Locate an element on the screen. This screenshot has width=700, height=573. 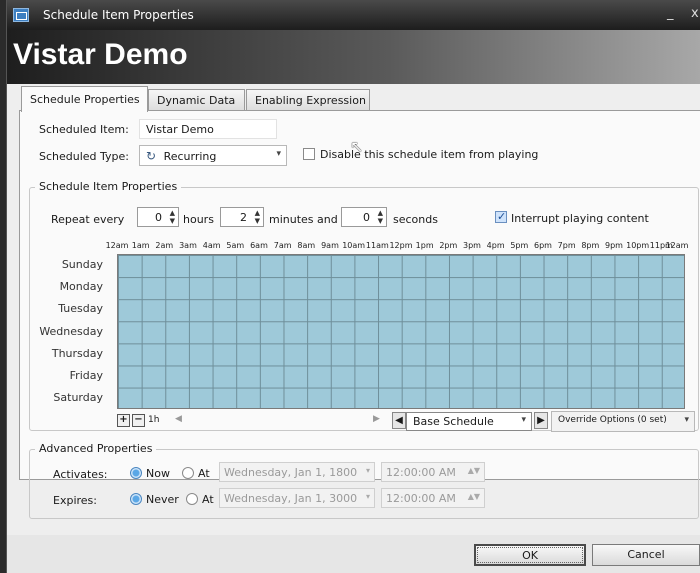
seconds-value: 0 is located at coordinates (366, 217).